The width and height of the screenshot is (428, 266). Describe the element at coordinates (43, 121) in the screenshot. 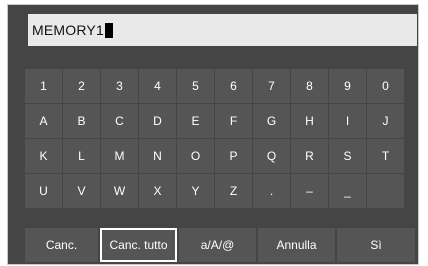

I see `key-a: A` at that location.